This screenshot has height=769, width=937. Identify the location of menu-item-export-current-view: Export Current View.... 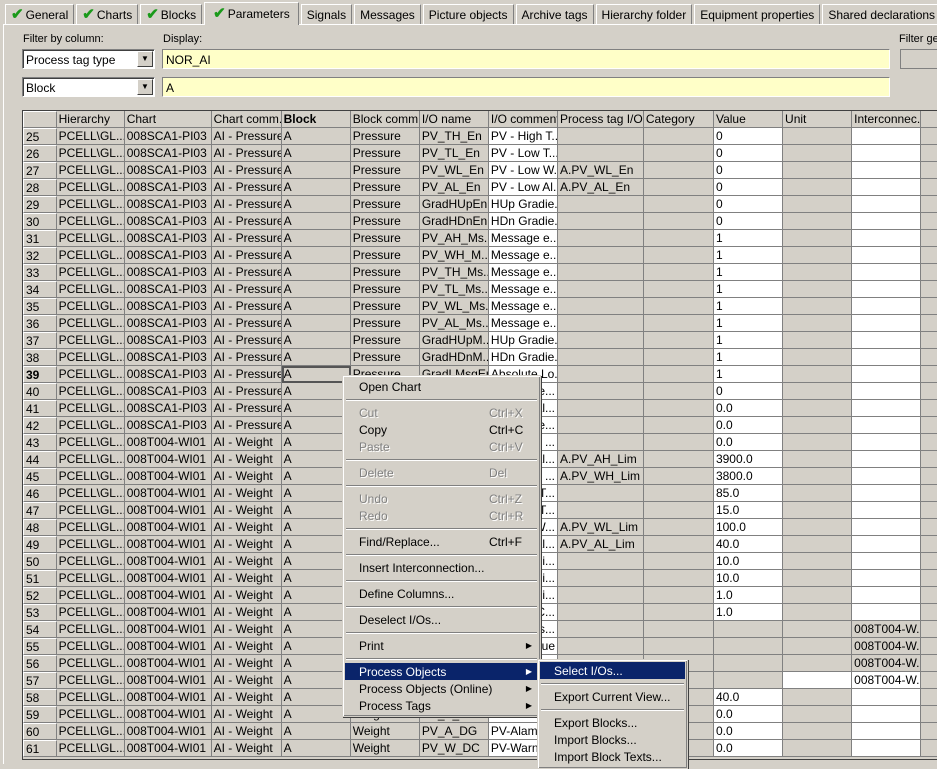
(612, 696).